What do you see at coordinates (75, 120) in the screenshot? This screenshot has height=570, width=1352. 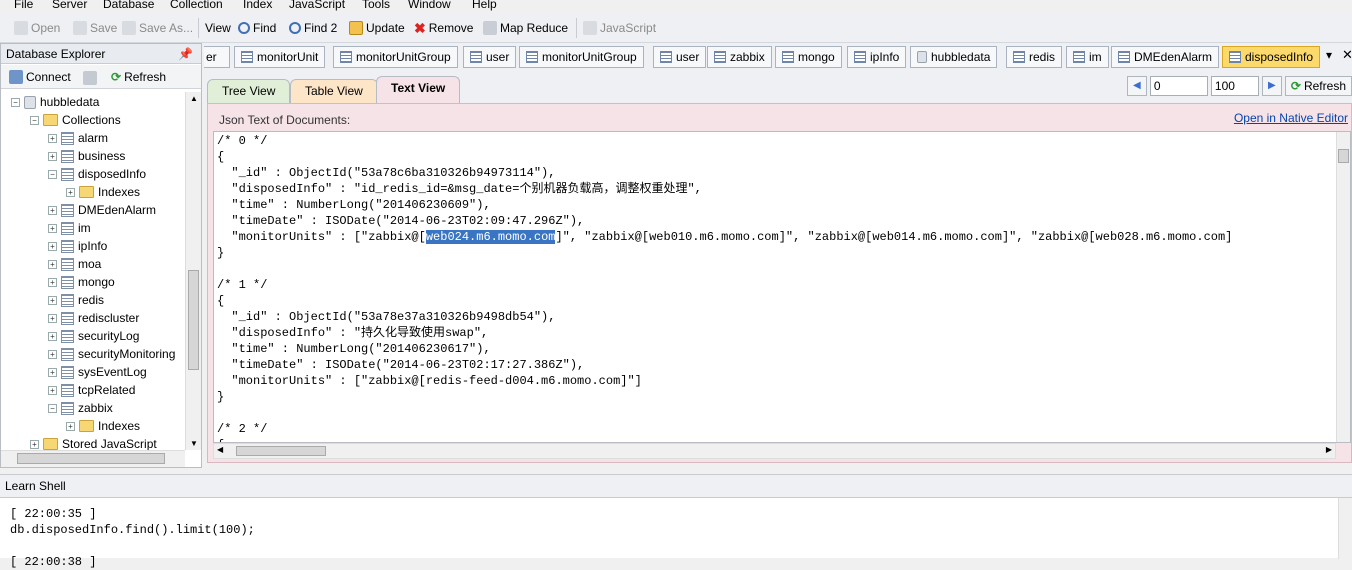 I see `tree-node-collections: − Collections` at bounding box center [75, 120].